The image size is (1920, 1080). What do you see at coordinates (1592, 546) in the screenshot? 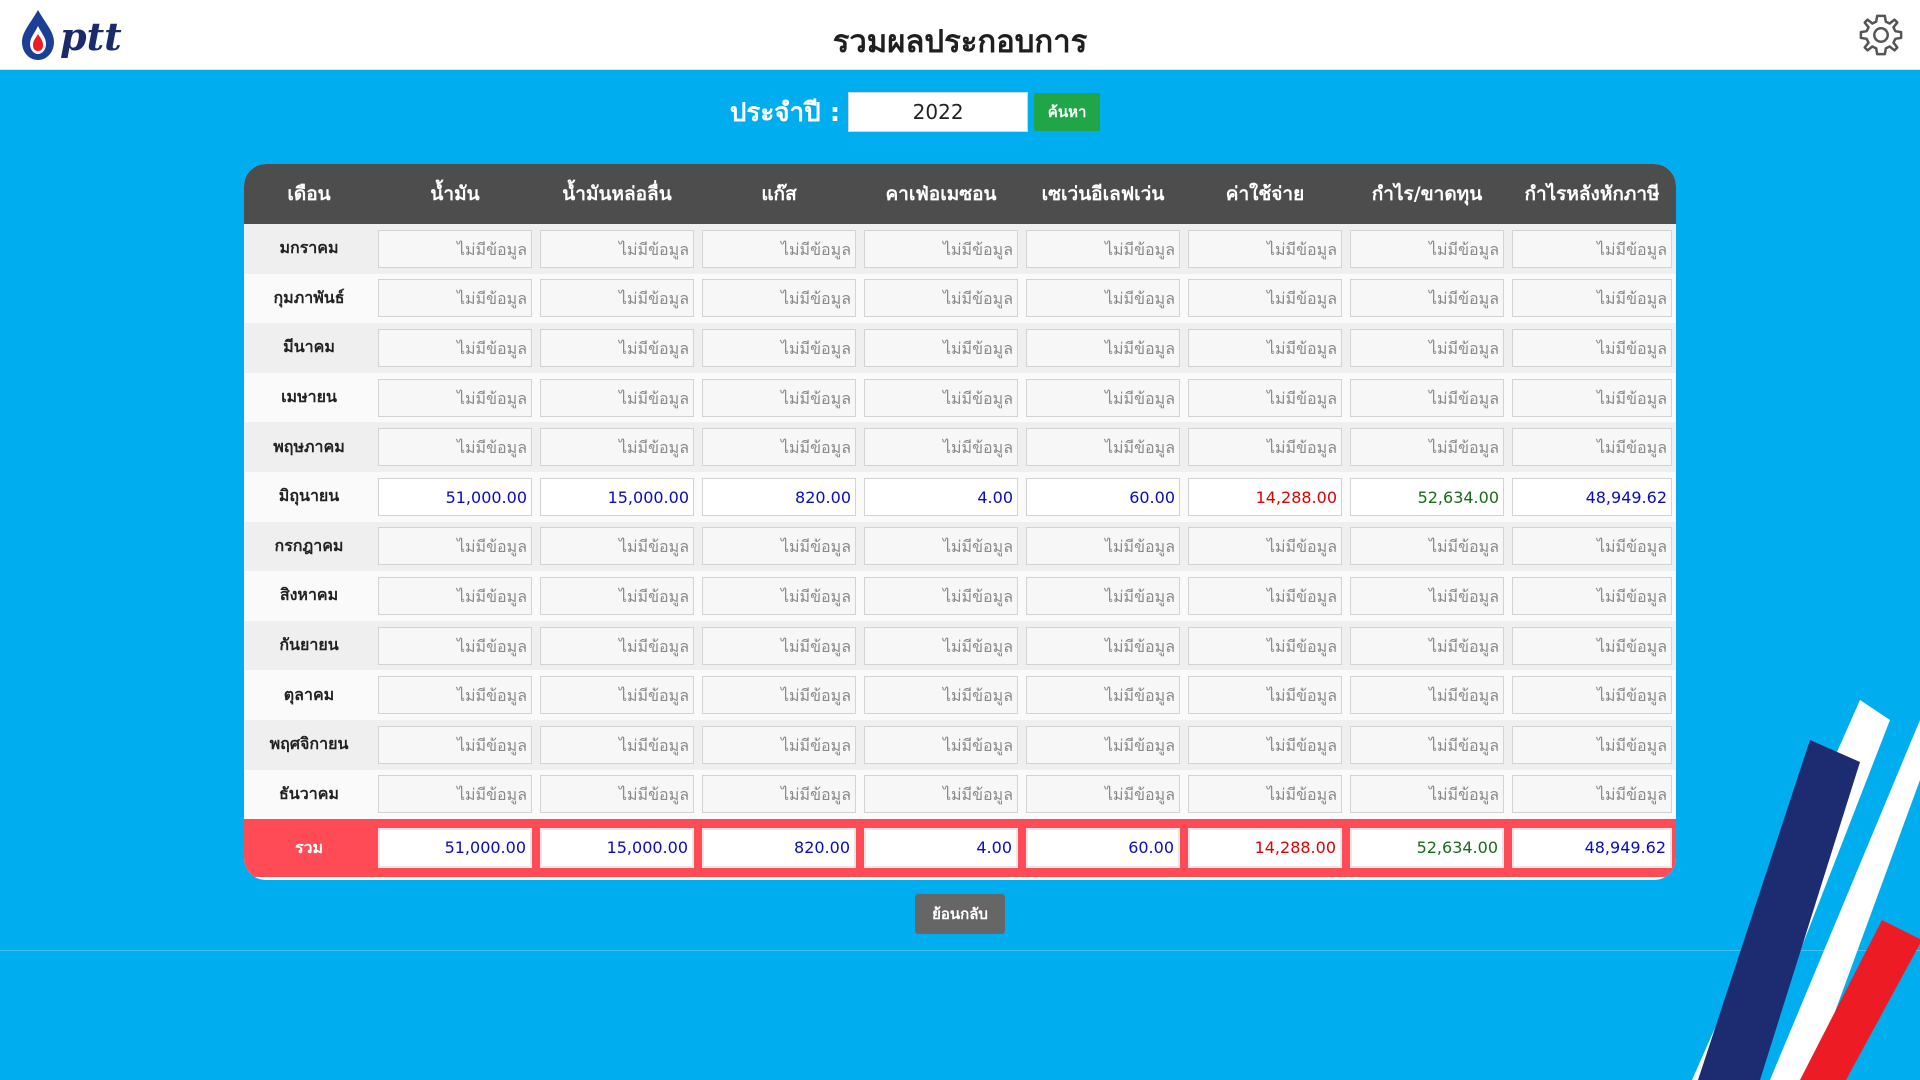
I see `value-field-profit-after-tax: ไม่มีข้อมูล` at bounding box center [1592, 546].